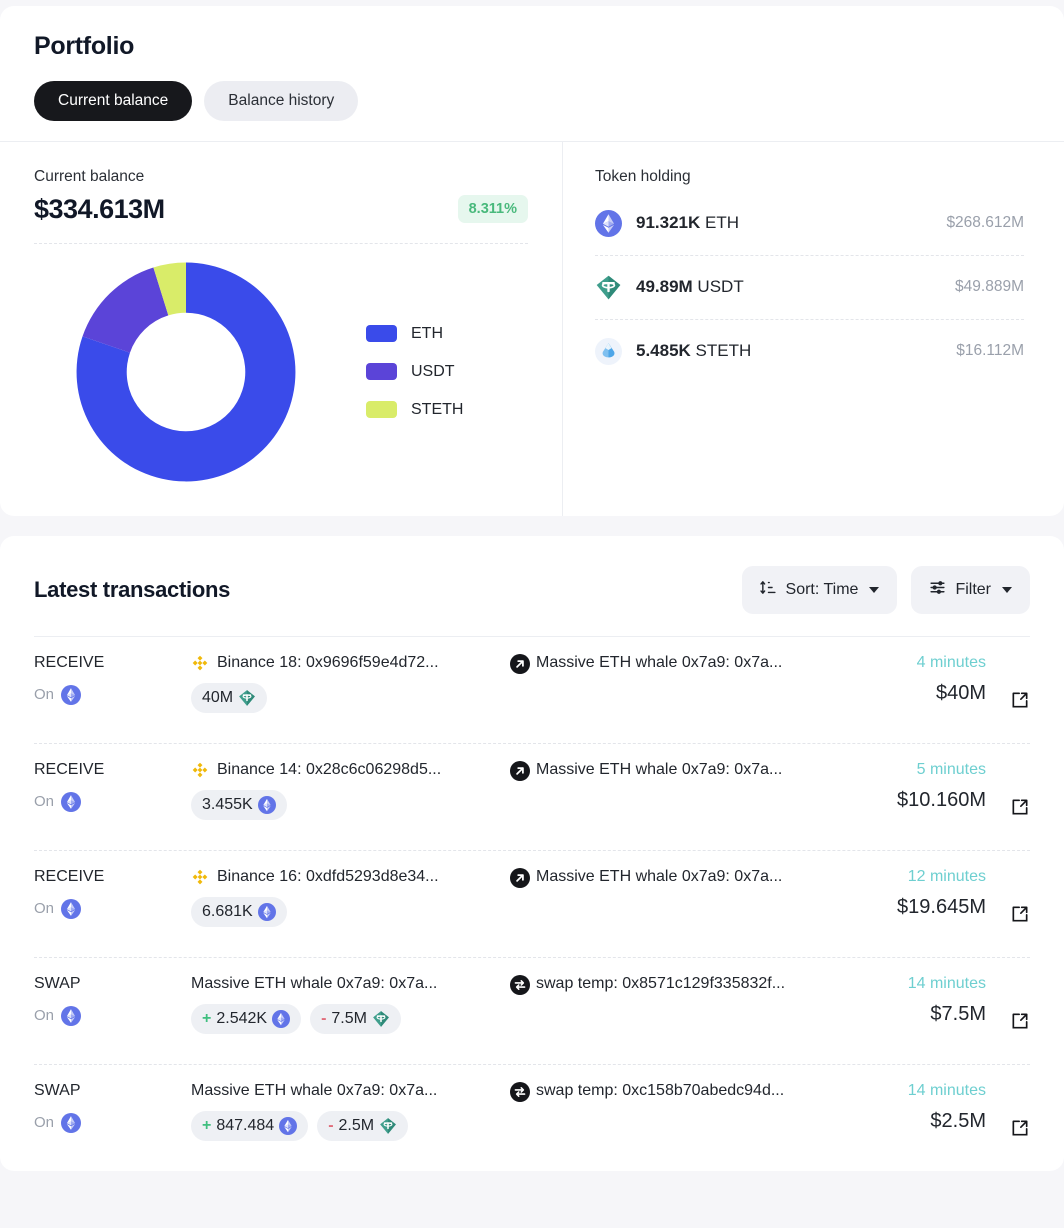 The width and height of the screenshot is (1064, 1228). What do you see at coordinates (1007, 589) in the screenshot?
I see `chevron-down-icon` at bounding box center [1007, 589].